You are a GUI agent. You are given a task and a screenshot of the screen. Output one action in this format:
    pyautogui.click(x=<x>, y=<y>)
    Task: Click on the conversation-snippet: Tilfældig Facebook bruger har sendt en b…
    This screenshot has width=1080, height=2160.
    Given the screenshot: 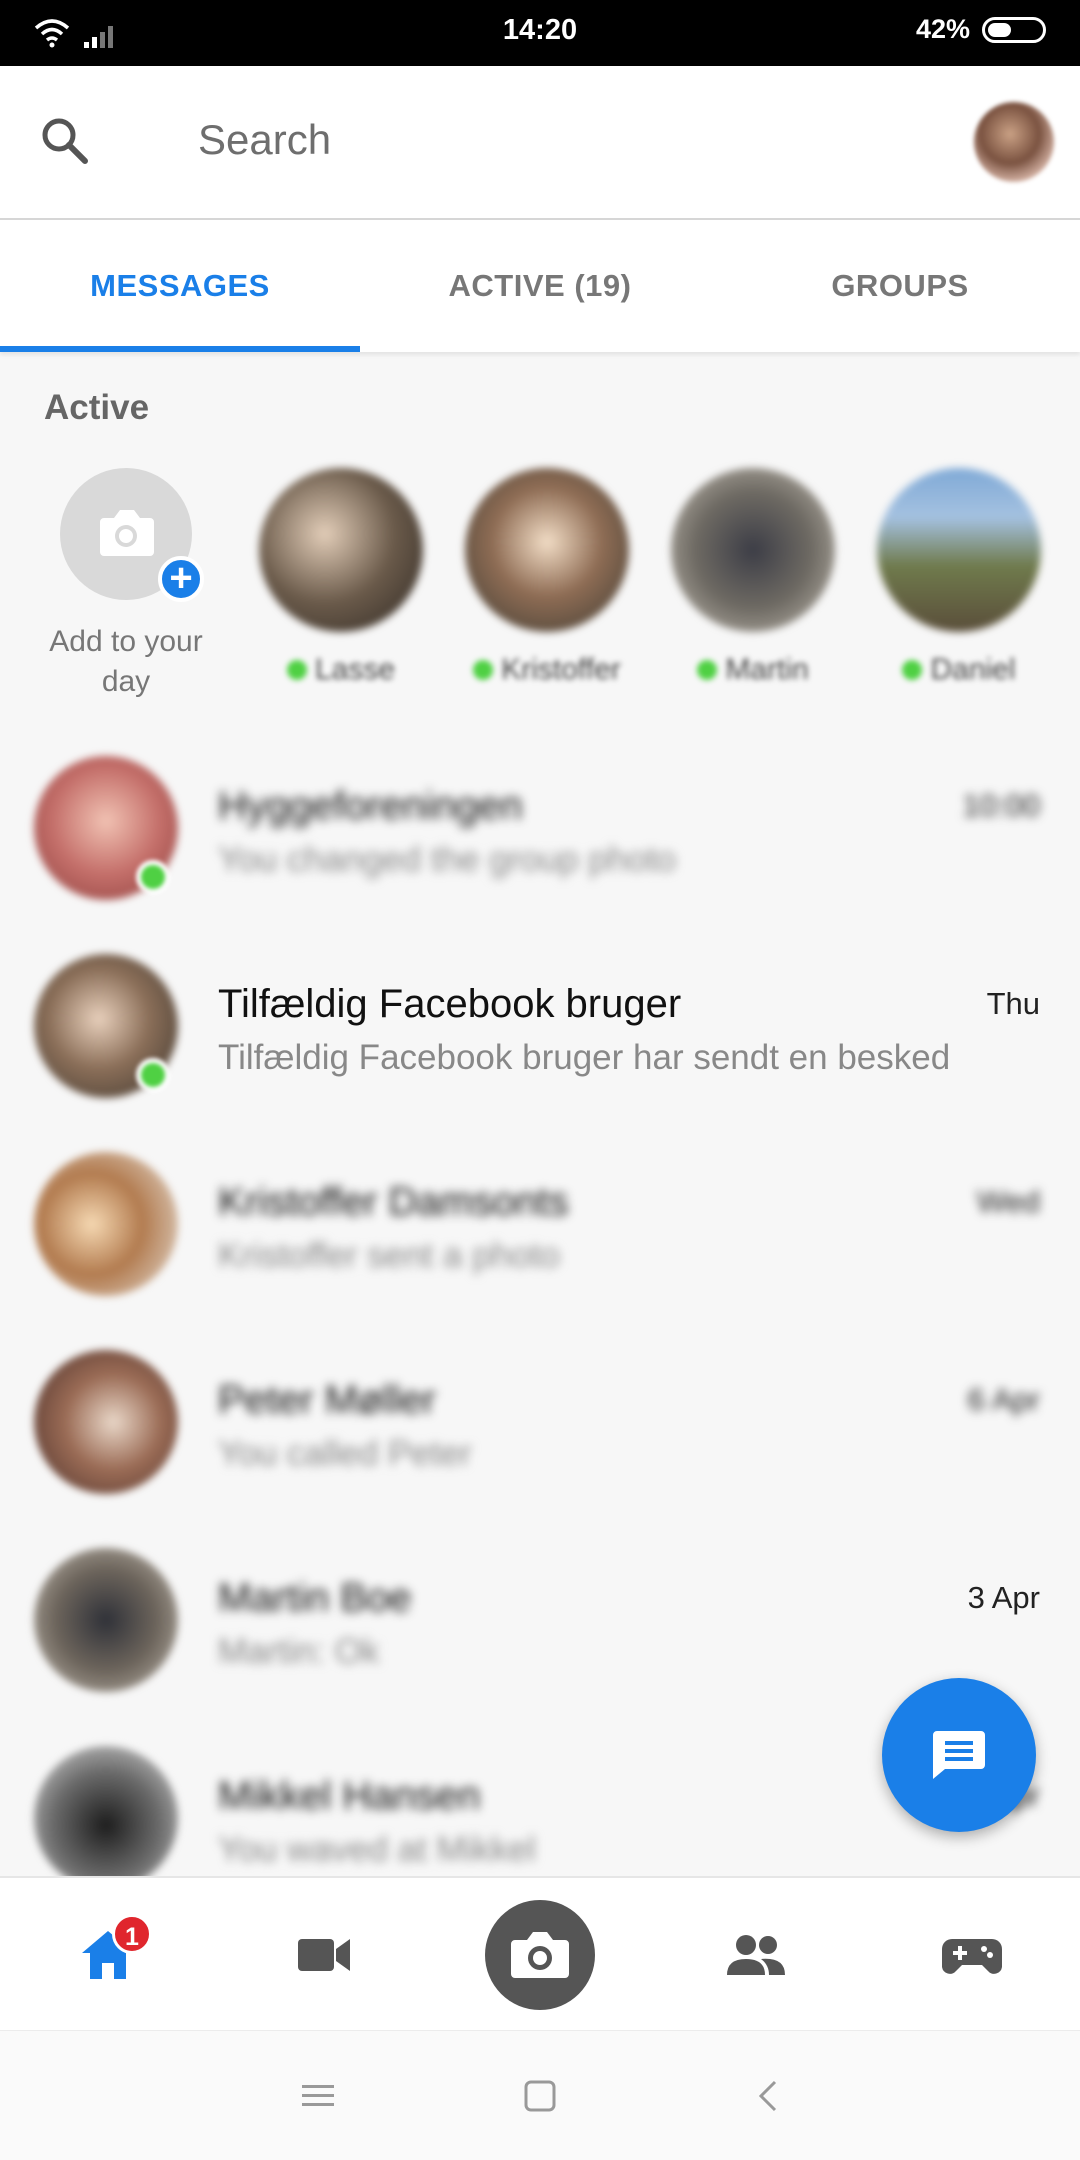 What is the action you would take?
    pyautogui.click(x=584, y=1057)
    